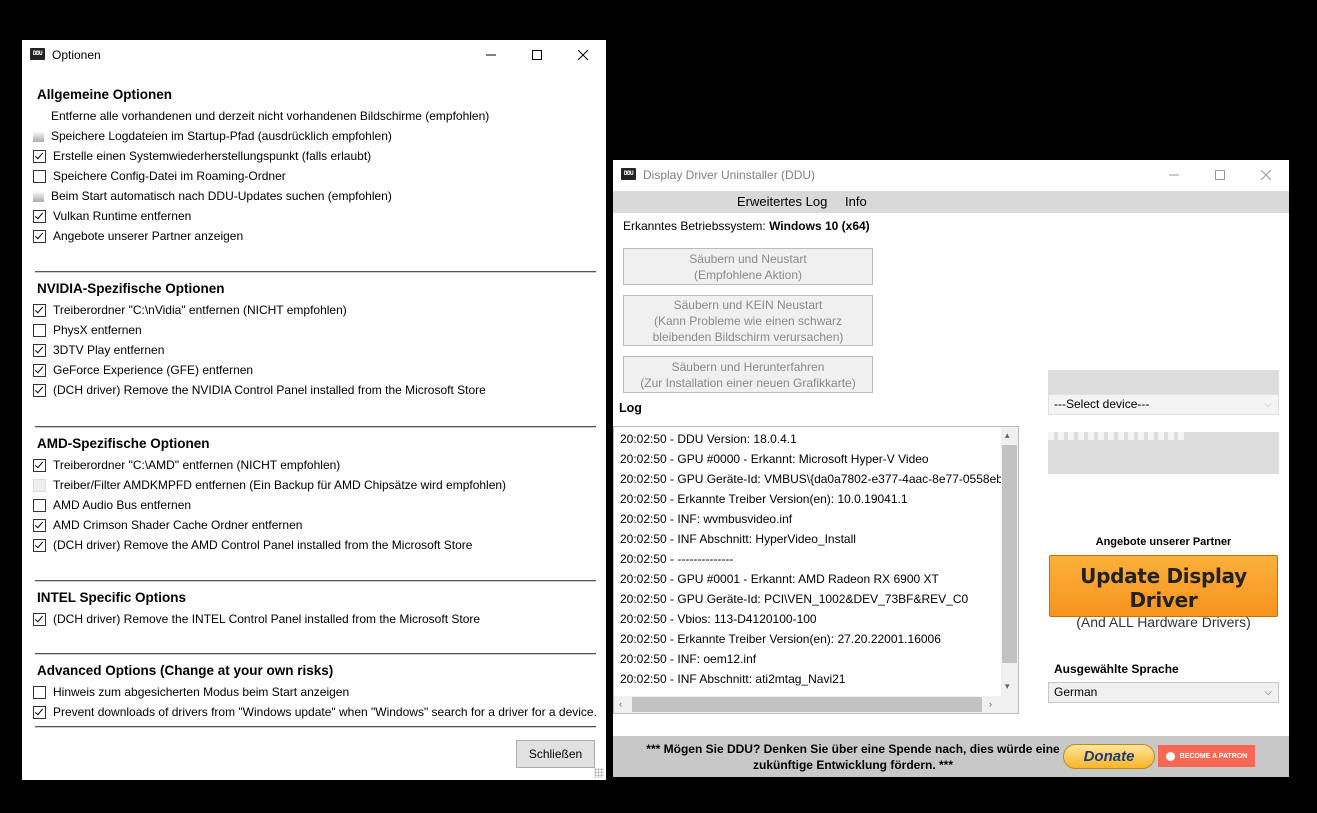  I want to click on os-label: Erkanntes Betriebssystem:, so click(694, 226).